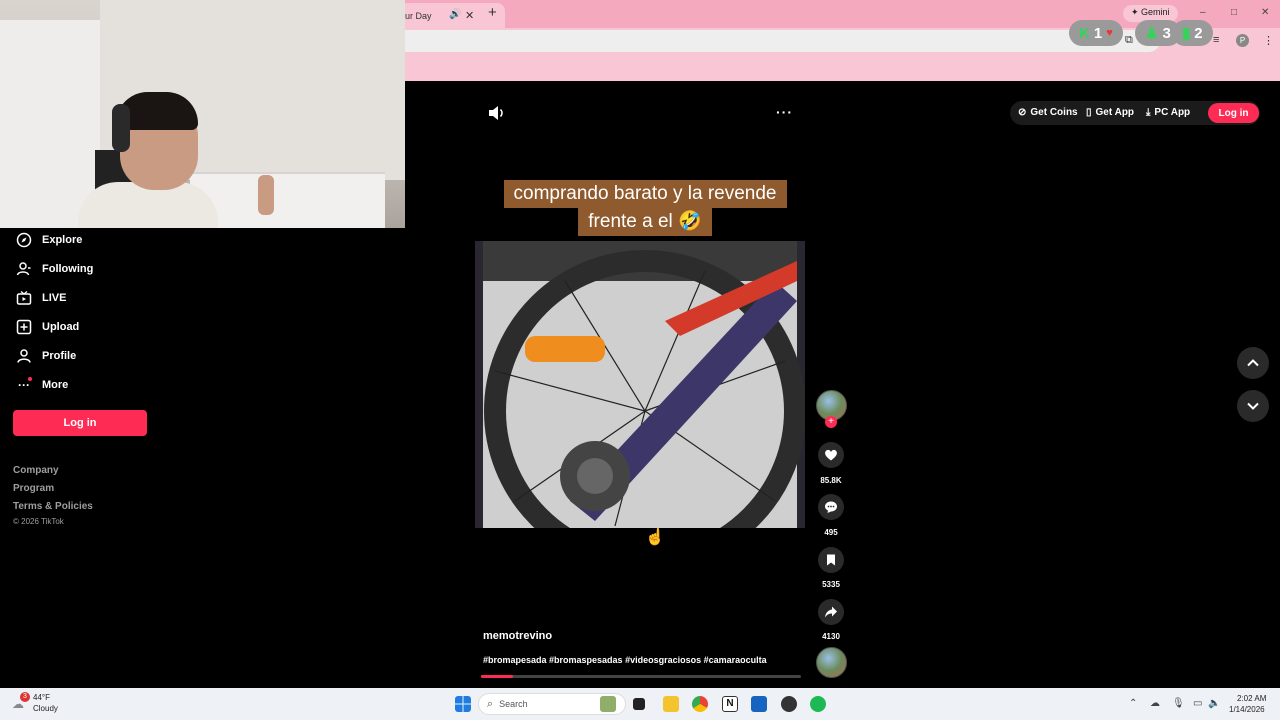 The height and width of the screenshot is (720, 1280). I want to click on cloud-icon: ☁, so click(18, 704).